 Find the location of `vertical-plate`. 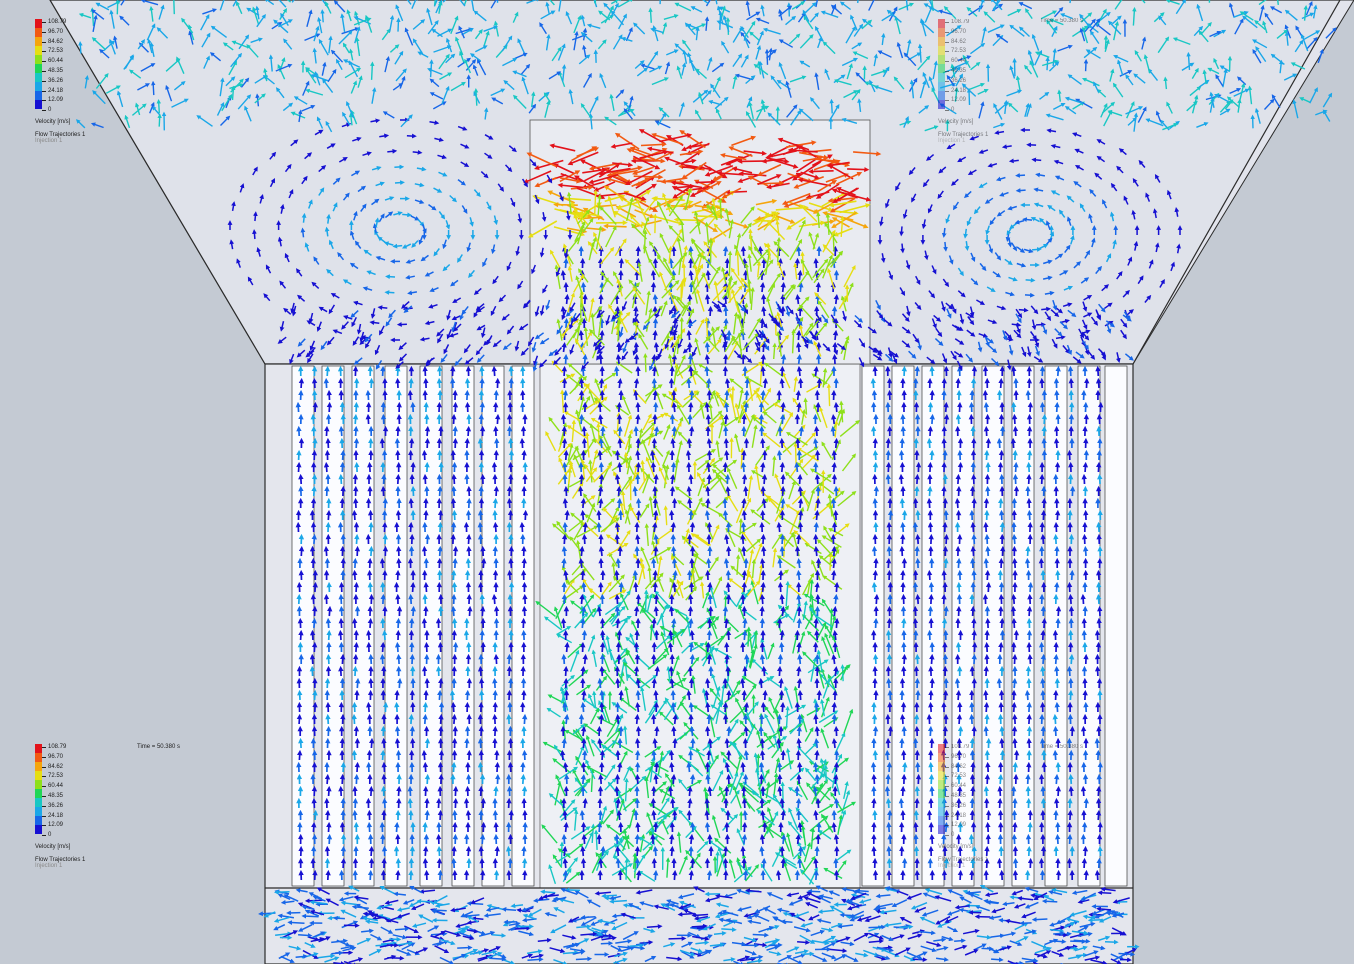

vertical-plate is located at coordinates (303, 626).